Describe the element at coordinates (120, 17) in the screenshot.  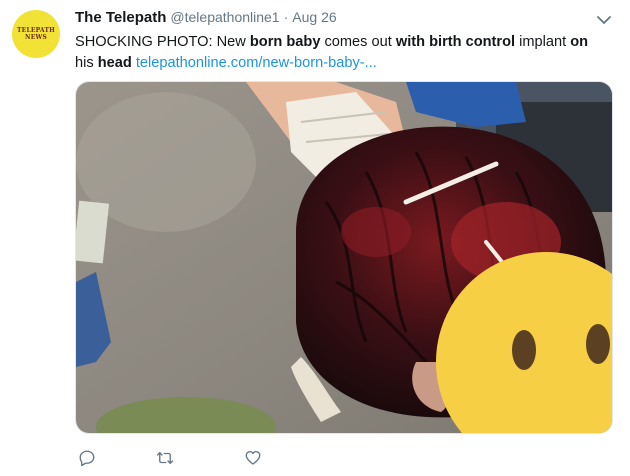
I see `display-name: The Telepath` at that location.